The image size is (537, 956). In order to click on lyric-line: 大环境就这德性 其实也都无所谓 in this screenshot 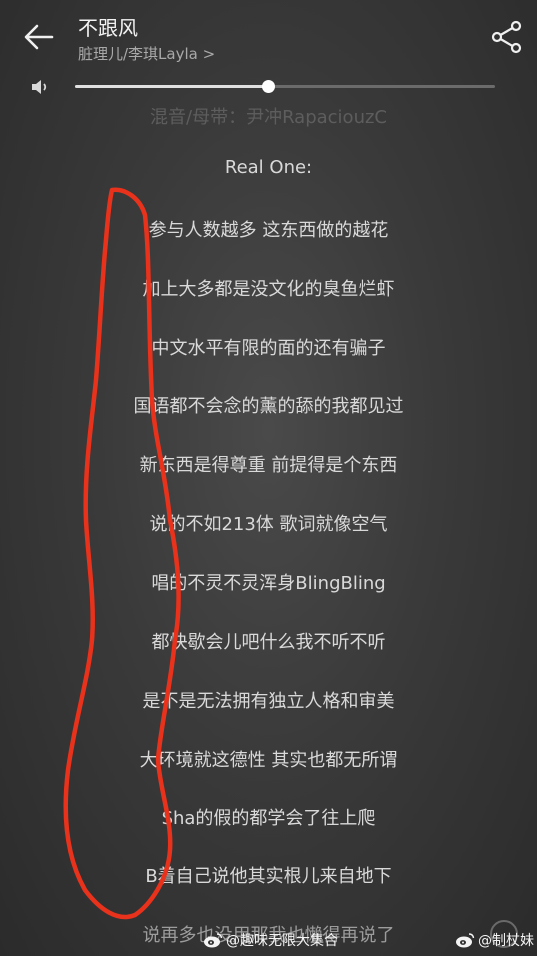, I will do `click(268, 760)`.